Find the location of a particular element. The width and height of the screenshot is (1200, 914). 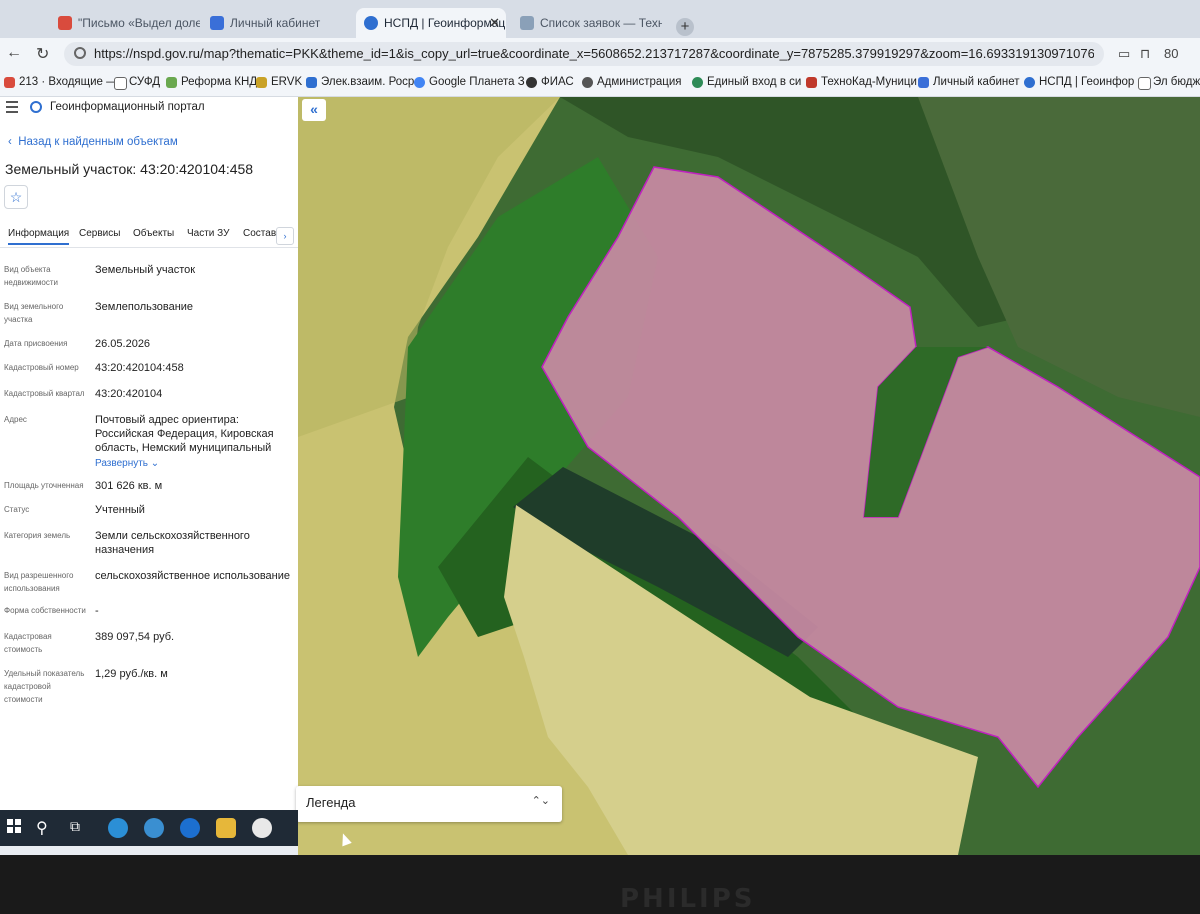

bookmark-technokad: ТехноКад-Муници is located at coordinates (861, 82).